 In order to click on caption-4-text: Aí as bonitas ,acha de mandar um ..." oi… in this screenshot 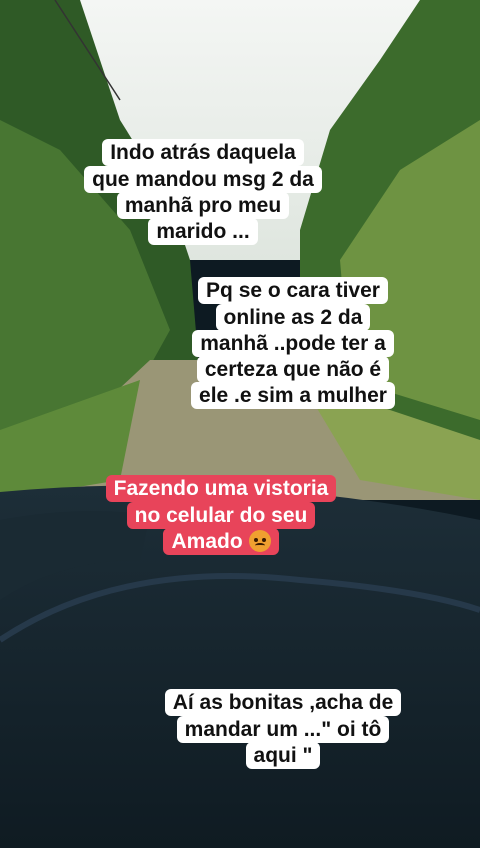, I will do `click(283, 729)`.